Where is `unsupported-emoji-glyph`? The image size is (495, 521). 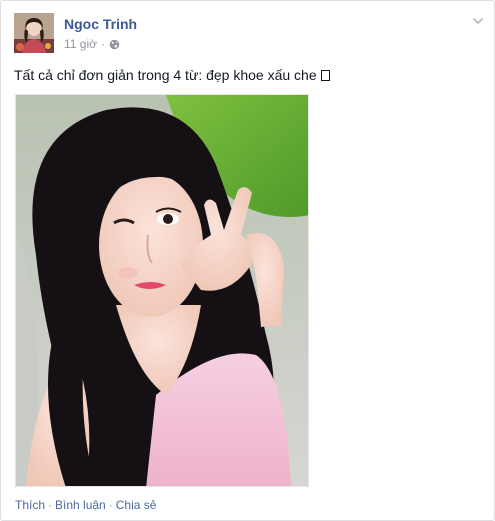 unsupported-emoji-glyph is located at coordinates (325, 75).